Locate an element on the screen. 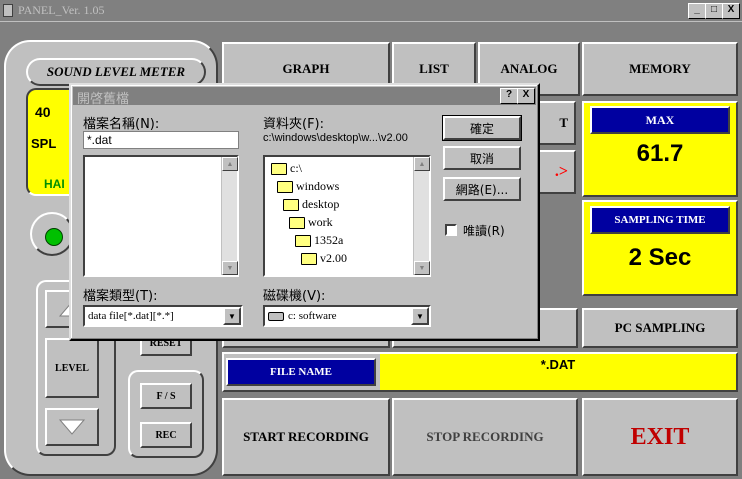  meter-header-text: SOUND LEVEL METER is located at coordinates (116, 71).